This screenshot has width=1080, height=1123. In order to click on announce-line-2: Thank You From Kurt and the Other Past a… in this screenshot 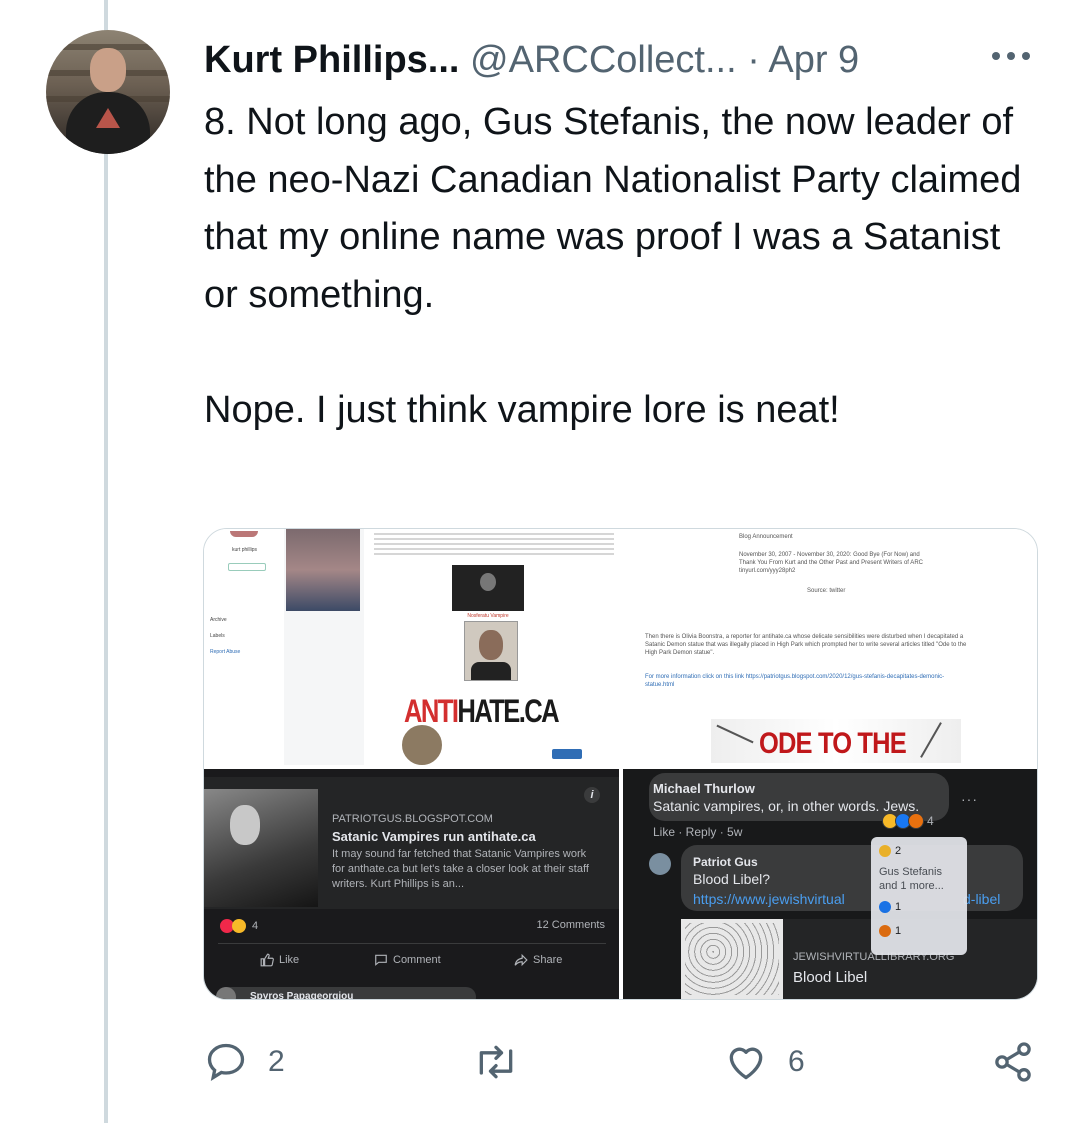, I will do `click(831, 563)`.